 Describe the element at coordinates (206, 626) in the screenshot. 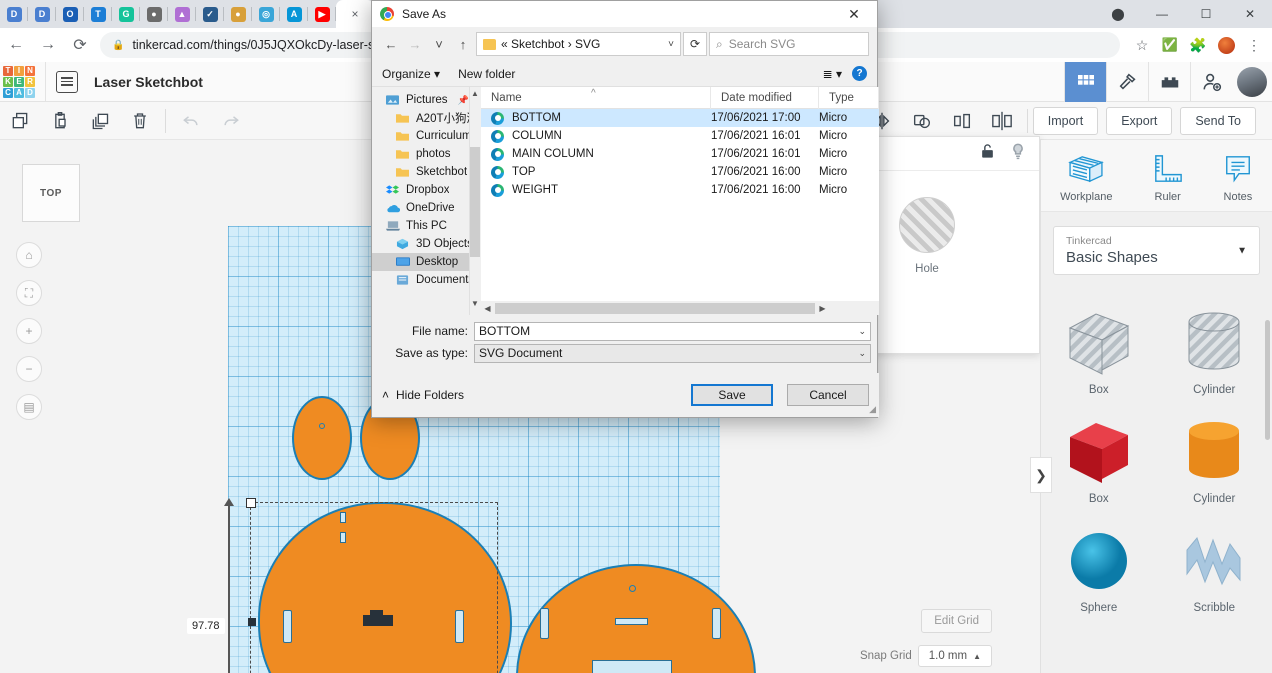

I see `dim-height-label: 97.78` at that location.